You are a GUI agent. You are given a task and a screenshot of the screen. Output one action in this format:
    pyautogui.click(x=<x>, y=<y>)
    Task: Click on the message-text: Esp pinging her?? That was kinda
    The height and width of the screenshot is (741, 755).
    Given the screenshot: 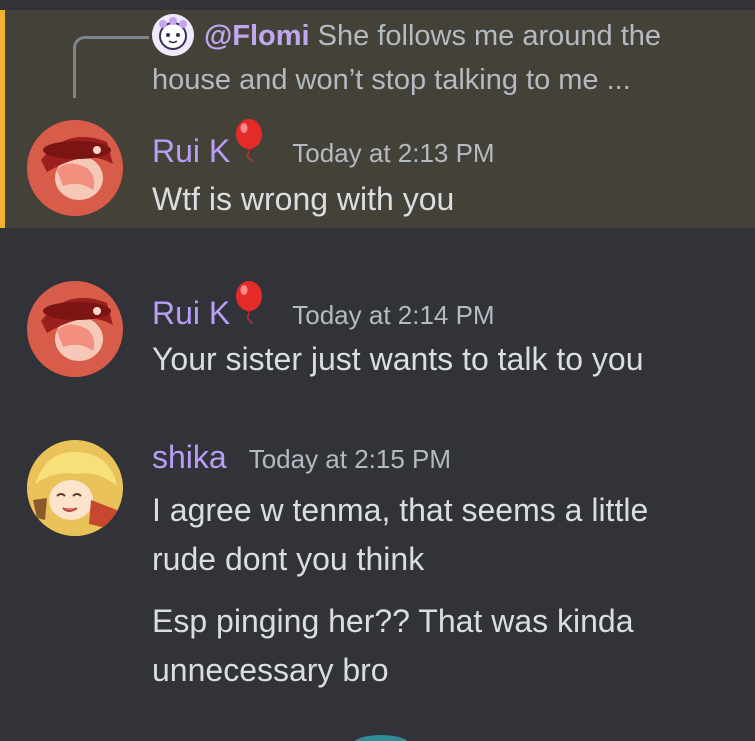 What is the action you would take?
    pyautogui.click(x=393, y=621)
    